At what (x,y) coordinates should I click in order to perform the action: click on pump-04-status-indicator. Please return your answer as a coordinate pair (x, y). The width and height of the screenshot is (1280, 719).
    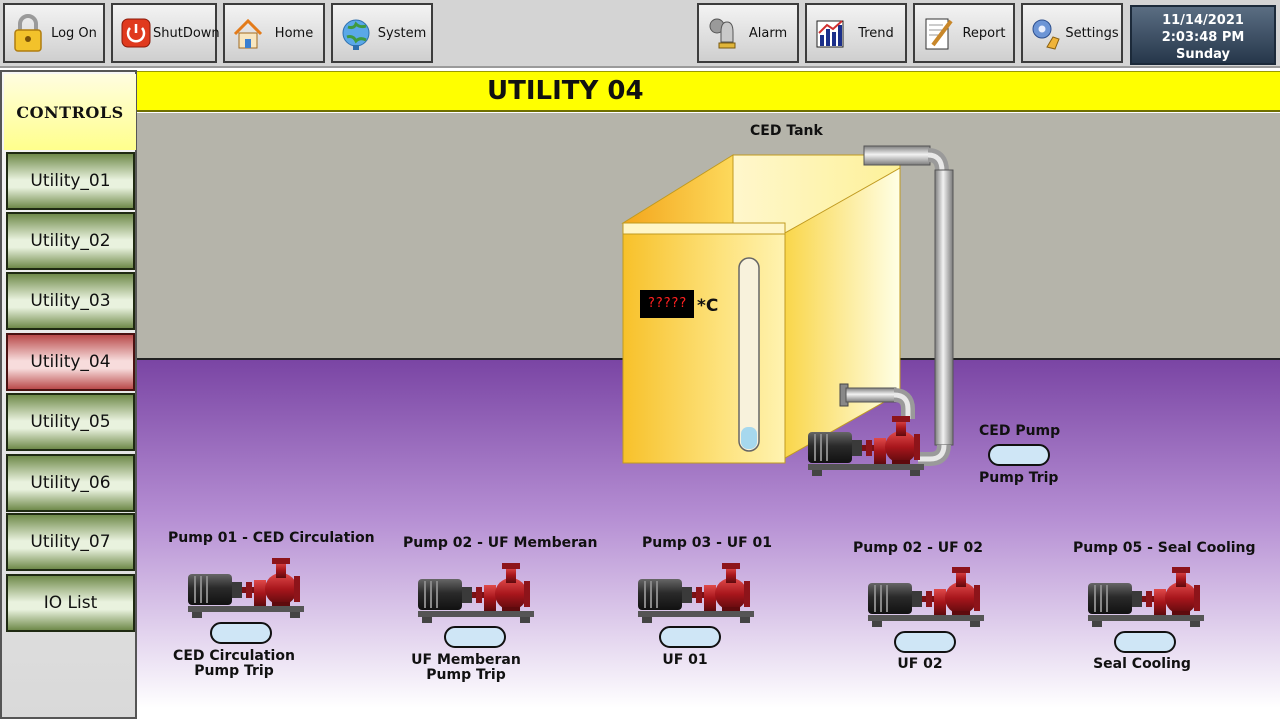
    Looking at the image, I should click on (925, 642).